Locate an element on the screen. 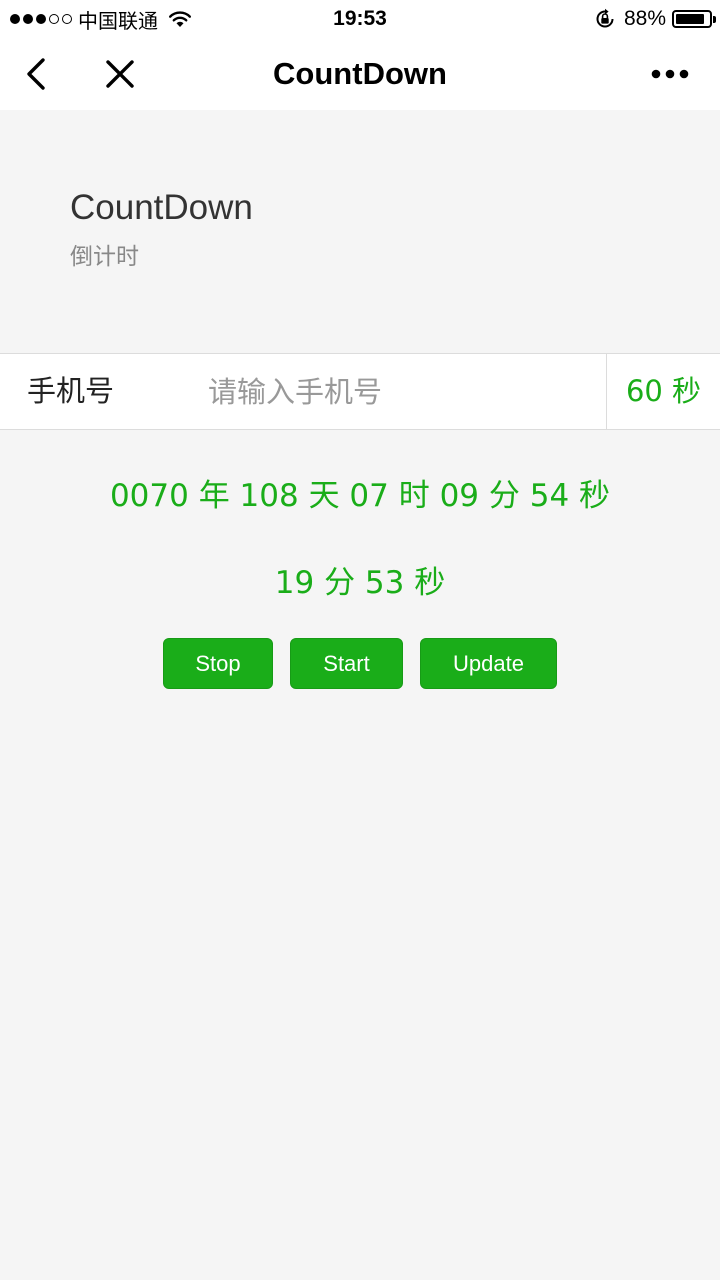 The width and height of the screenshot is (720, 1280). rotation-lock-icon is located at coordinates (605, 18).